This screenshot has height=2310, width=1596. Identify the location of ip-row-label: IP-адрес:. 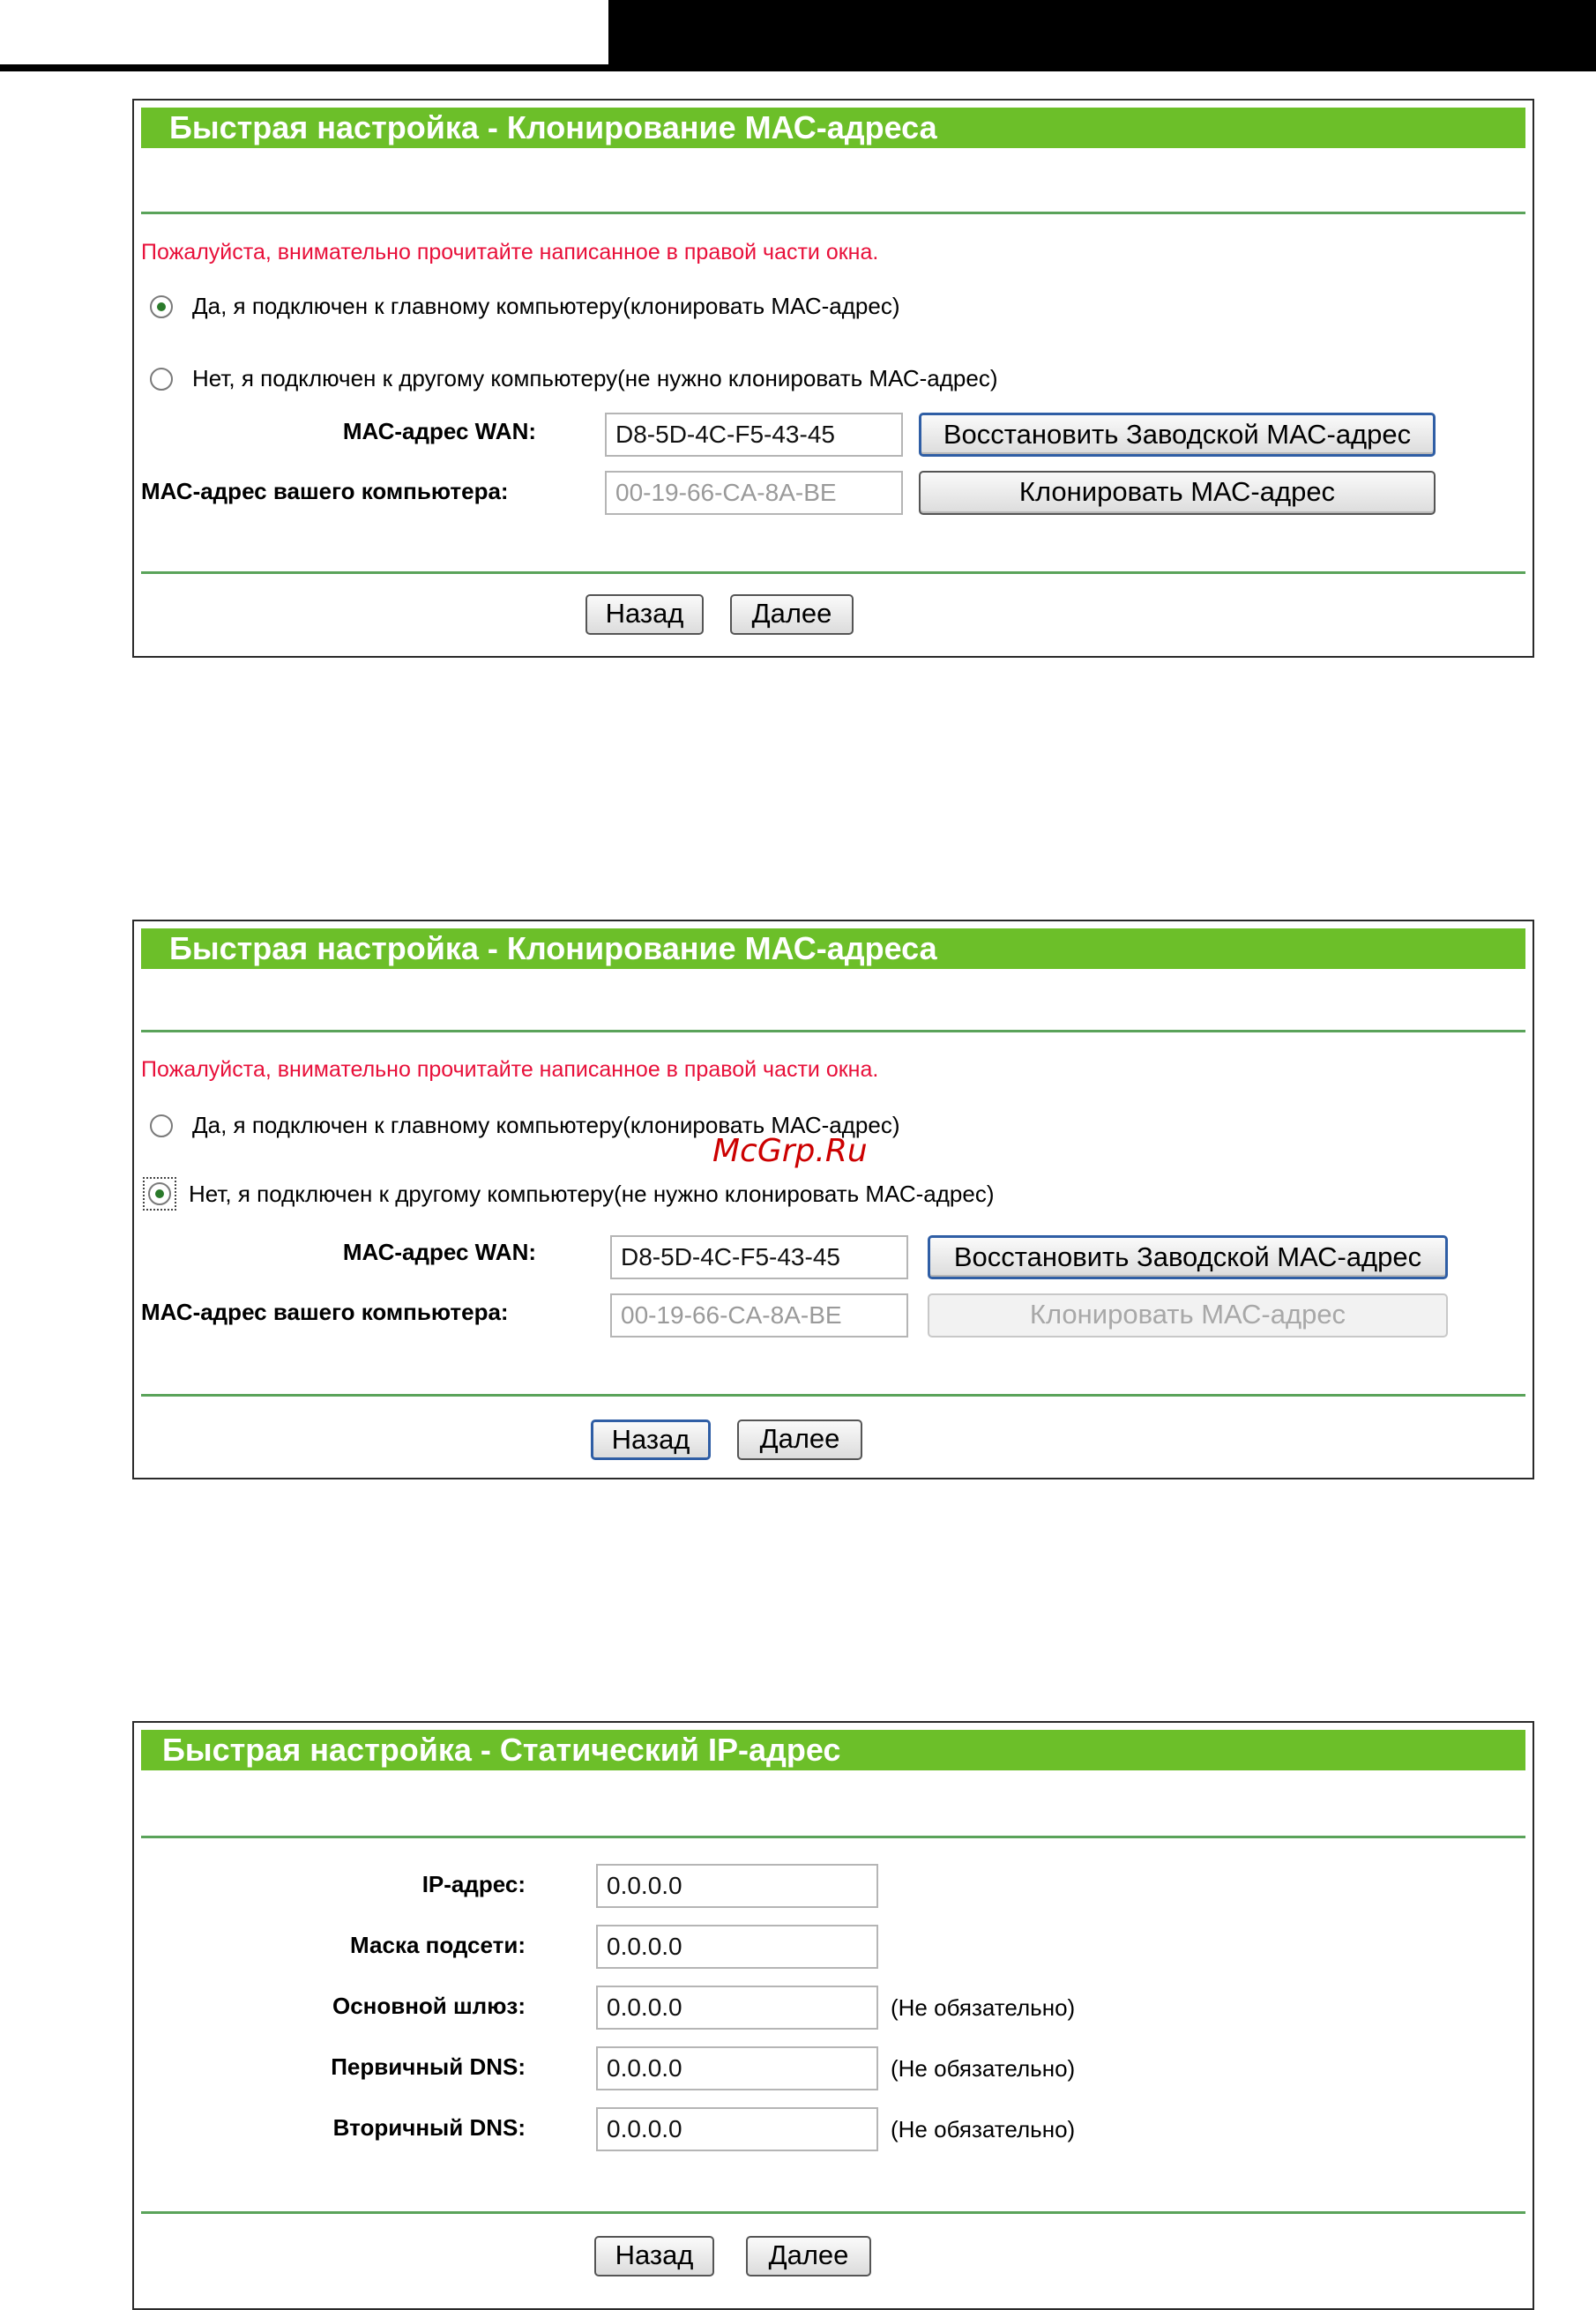
(473, 1884).